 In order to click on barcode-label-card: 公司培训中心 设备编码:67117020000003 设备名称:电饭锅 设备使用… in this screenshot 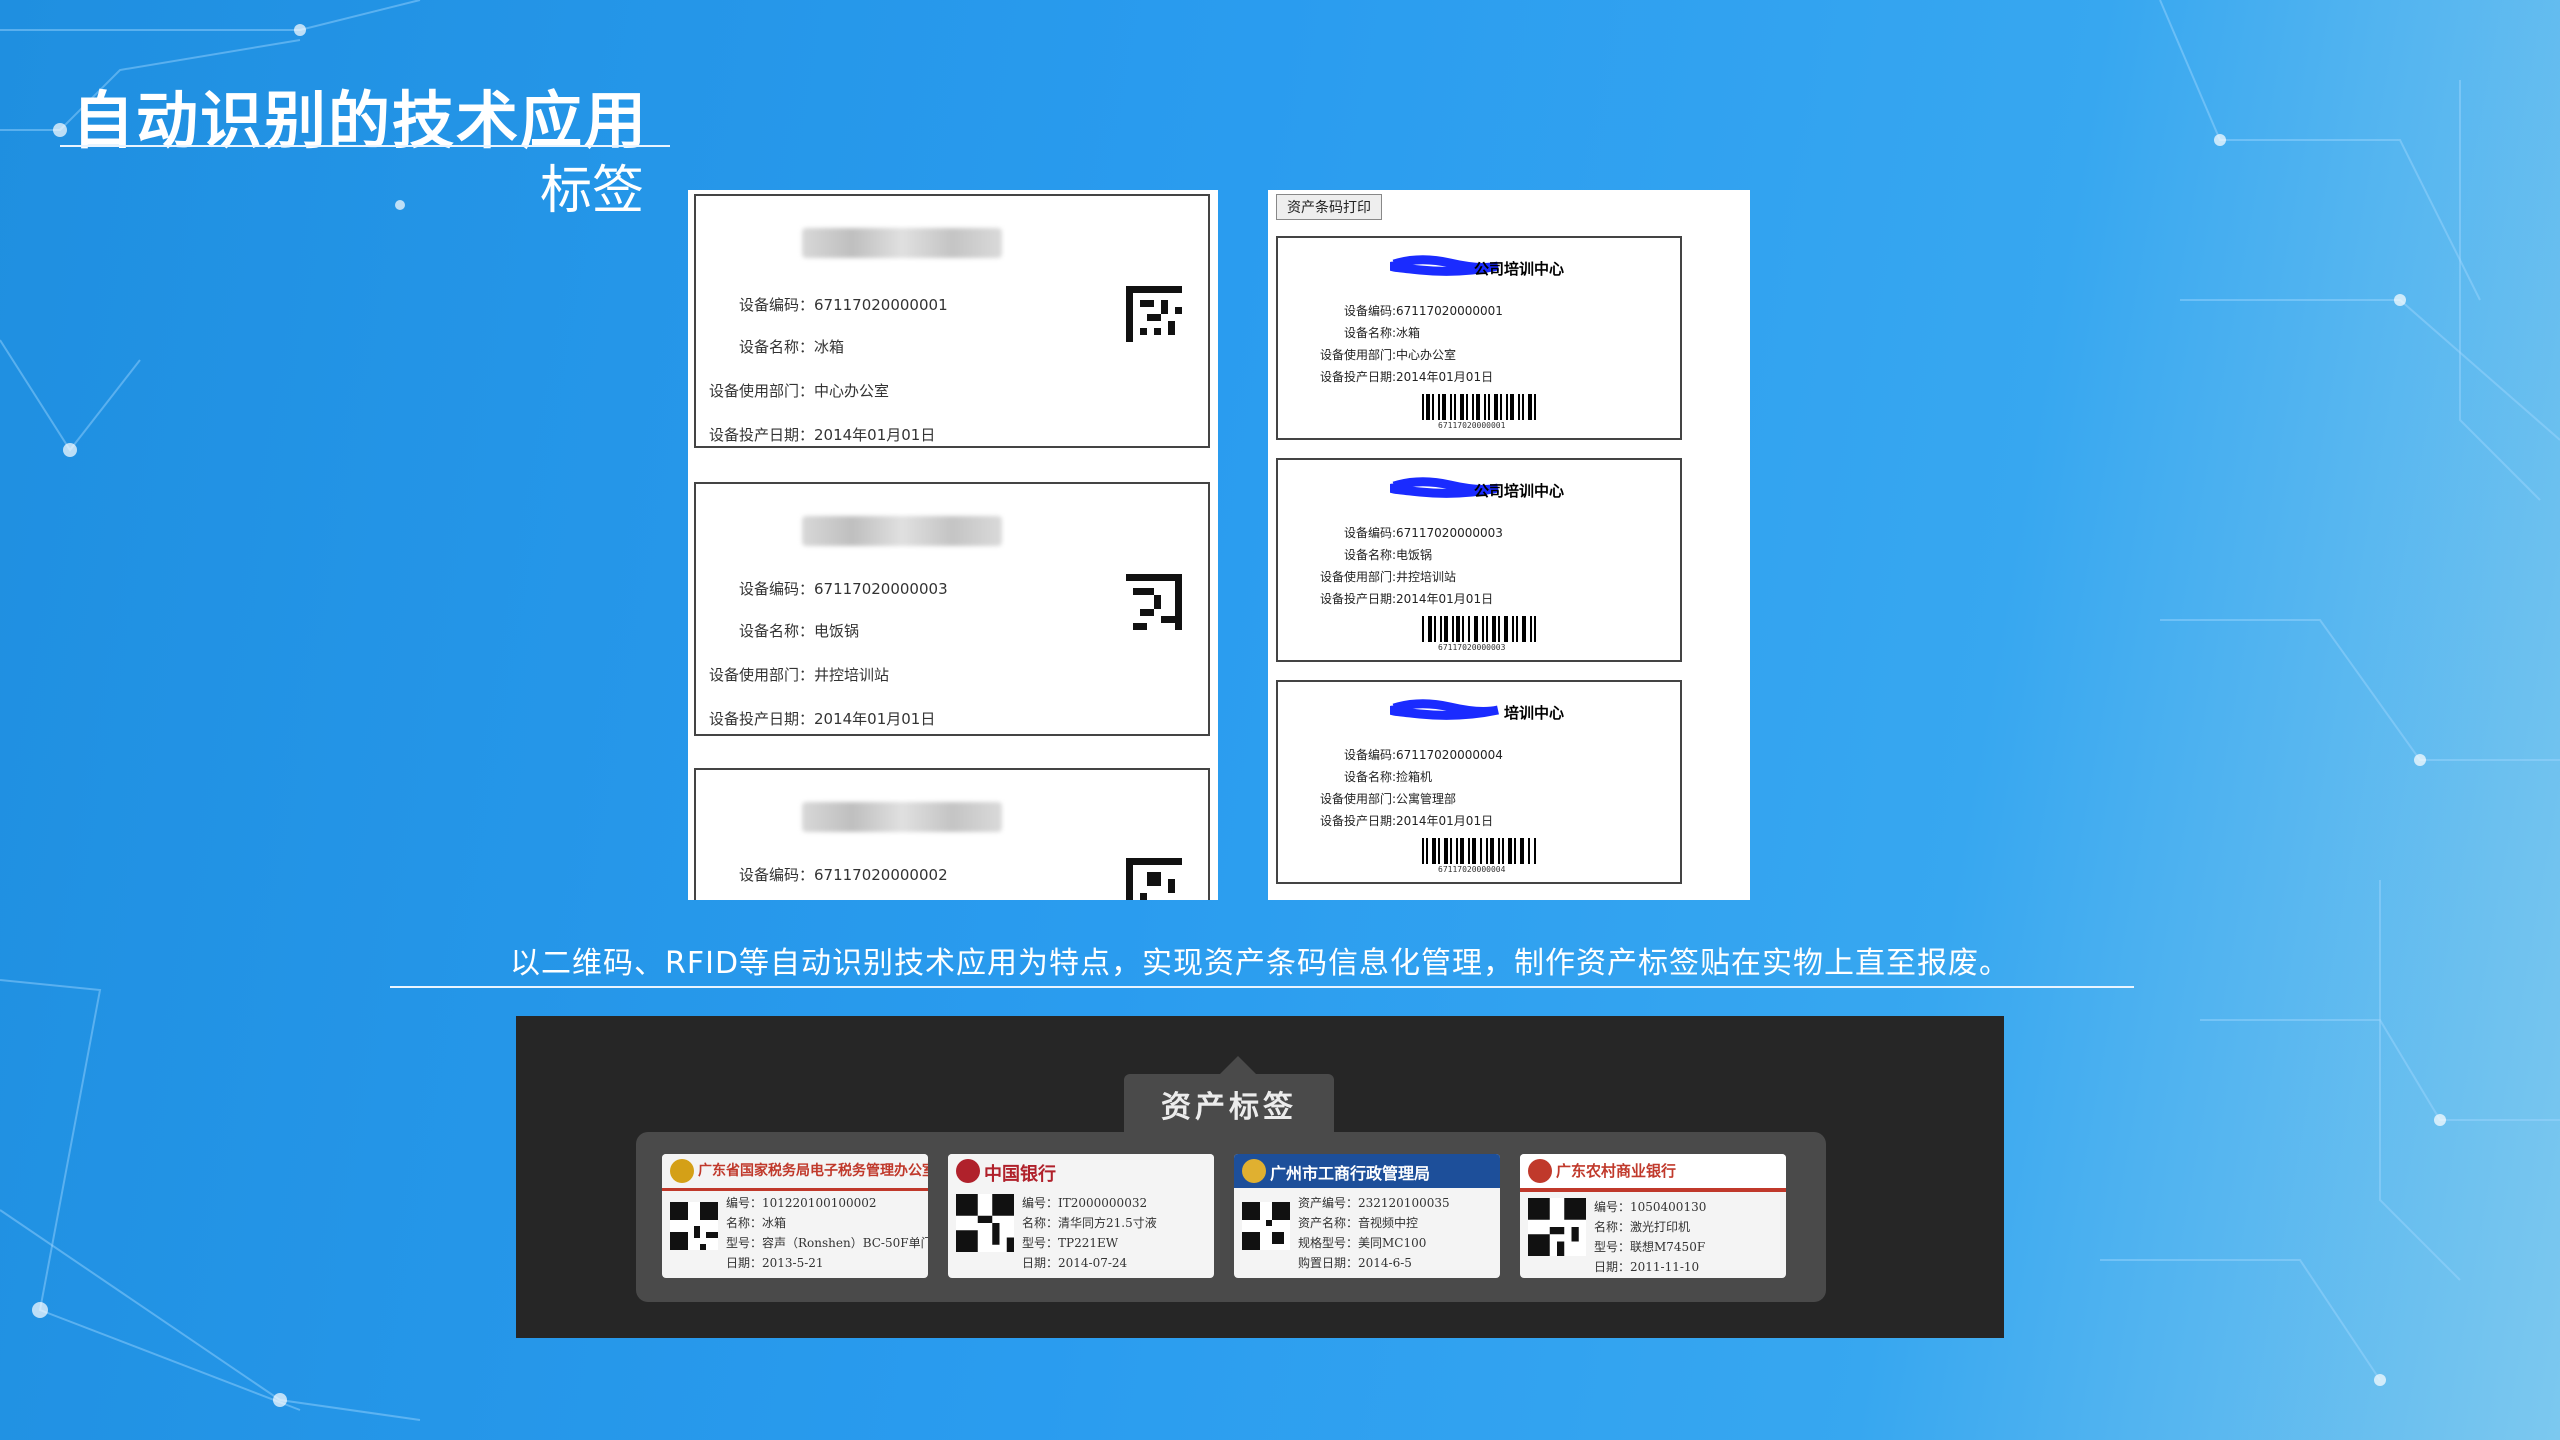, I will do `click(1479, 560)`.